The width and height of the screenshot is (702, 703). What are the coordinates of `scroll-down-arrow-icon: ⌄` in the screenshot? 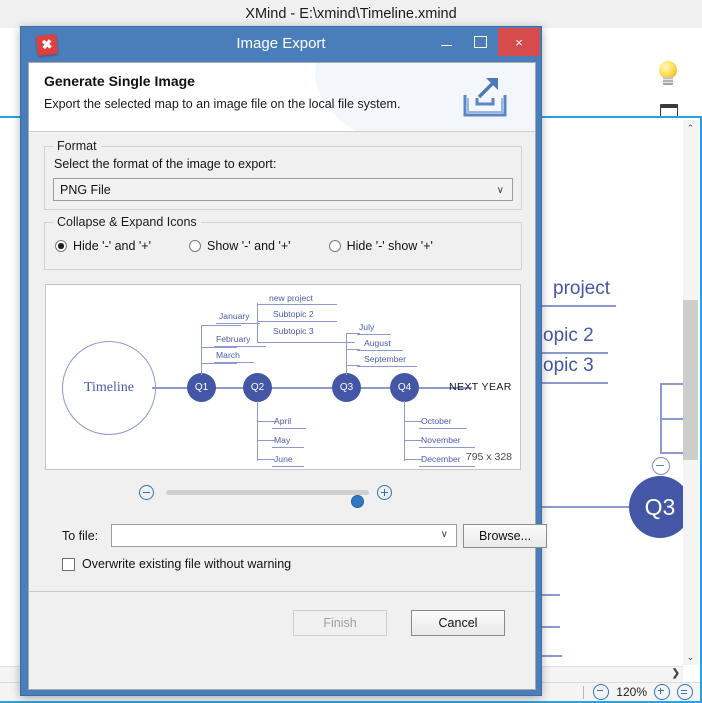 It's located at (690, 657).